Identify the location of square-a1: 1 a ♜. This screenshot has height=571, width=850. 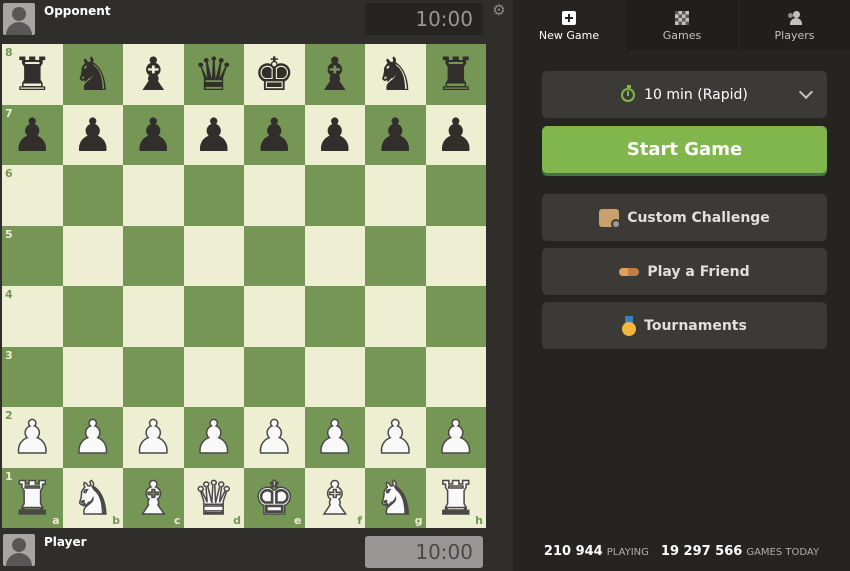
(32, 498).